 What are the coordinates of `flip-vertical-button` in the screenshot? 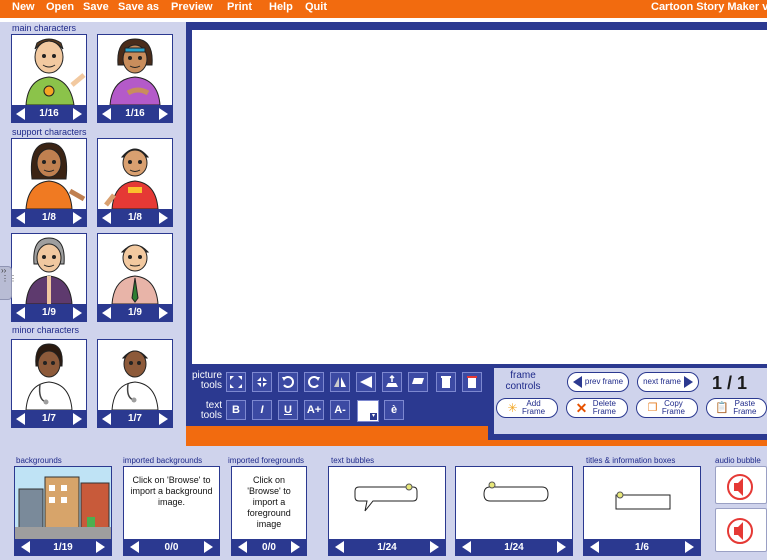 It's located at (366, 382).